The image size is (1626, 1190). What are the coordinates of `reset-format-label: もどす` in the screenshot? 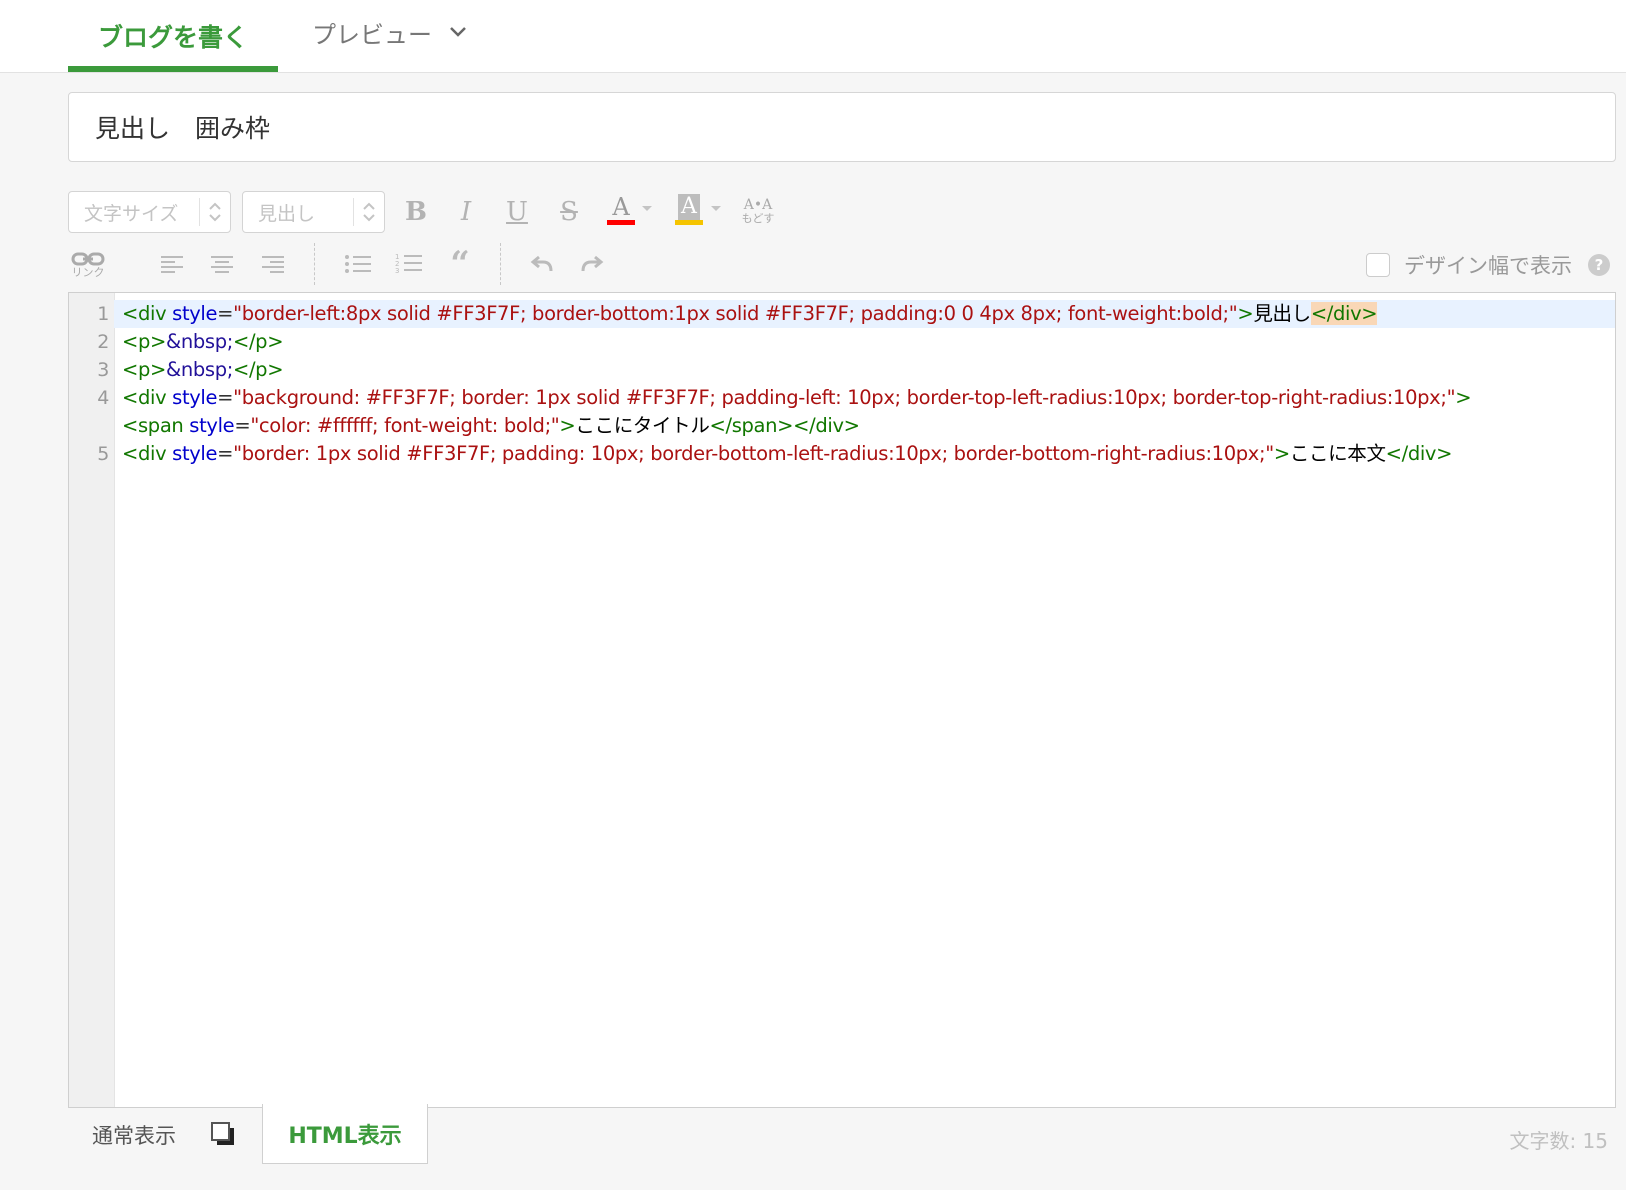 It's located at (758, 218).